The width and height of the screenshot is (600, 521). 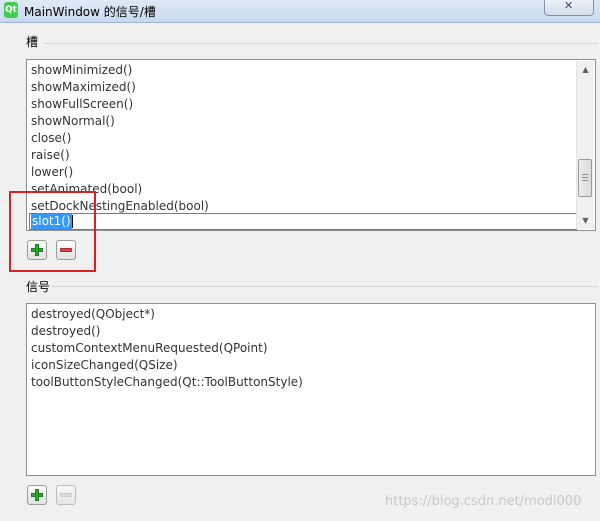 I want to click on signals-group-divider, so click(x=325, y=286).